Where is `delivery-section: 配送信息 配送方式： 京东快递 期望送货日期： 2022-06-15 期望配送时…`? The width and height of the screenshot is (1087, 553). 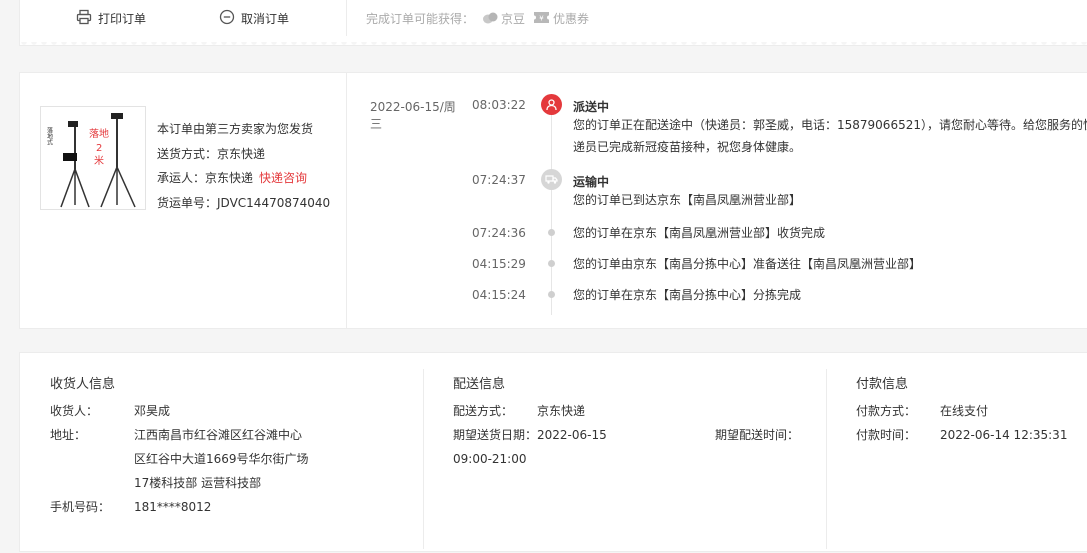 delivery-section: 配送信息 配送方式： 京东快递 期望送货日期： 2022-06-15 期望配送时… is located at coordinates (624, 453).